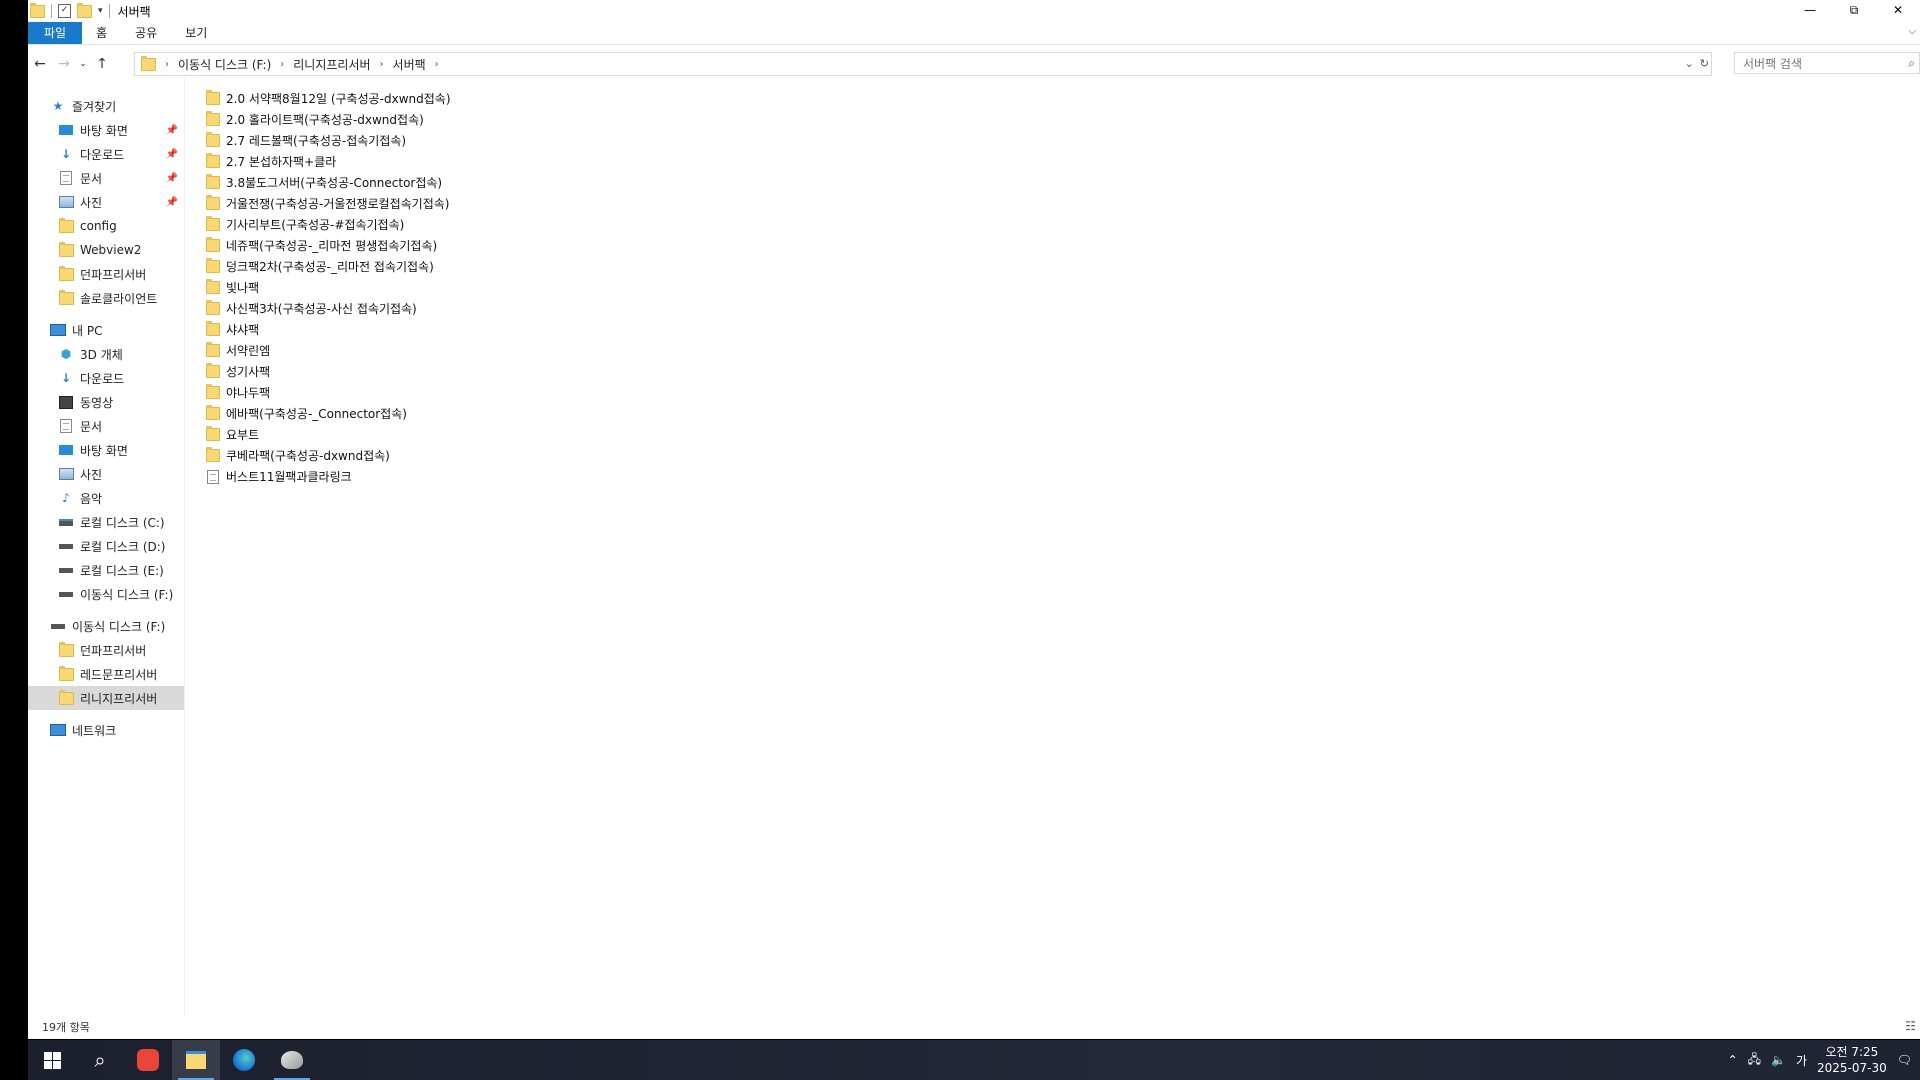 The image size is (1920, 1080). What do you see at coordinates (55, 33) in the screenshot?
I see `tab-file: 파일` at bounding box center [55, 33].